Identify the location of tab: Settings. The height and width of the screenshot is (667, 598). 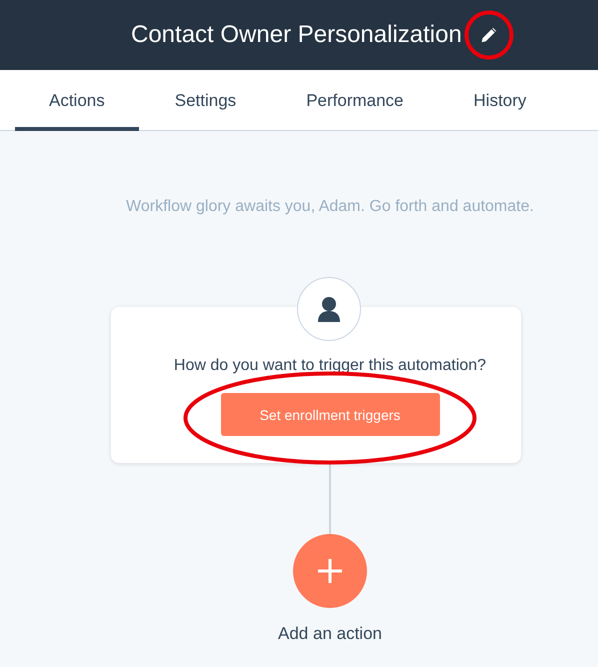
(205, 100).